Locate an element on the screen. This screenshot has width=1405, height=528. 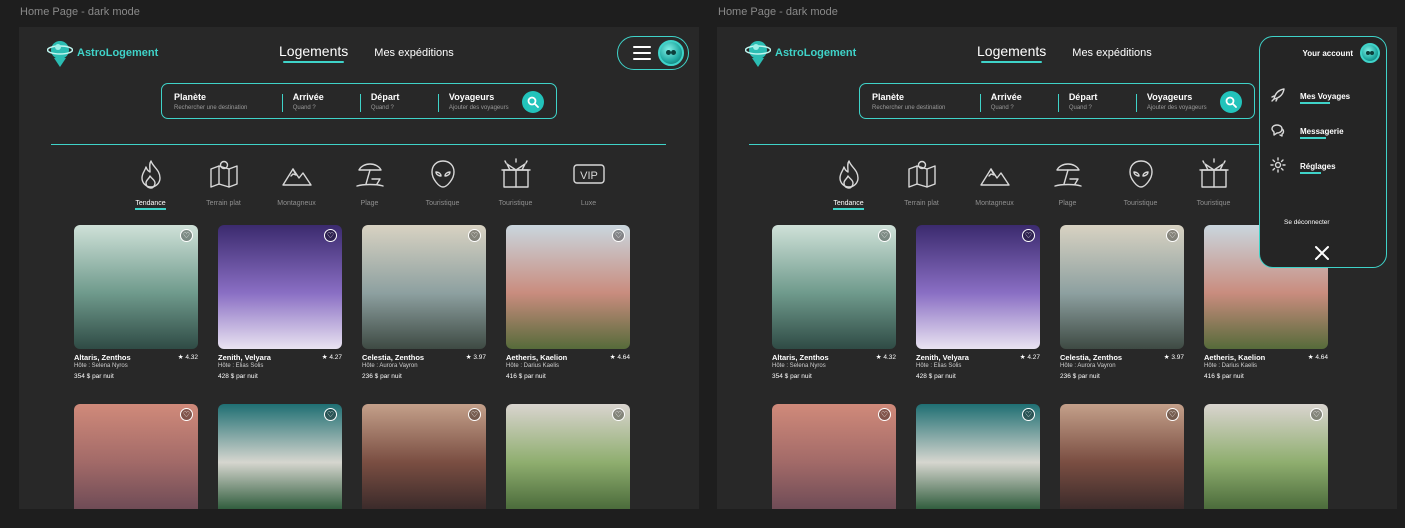
account-menu-button is located at coordinates (653, 53).